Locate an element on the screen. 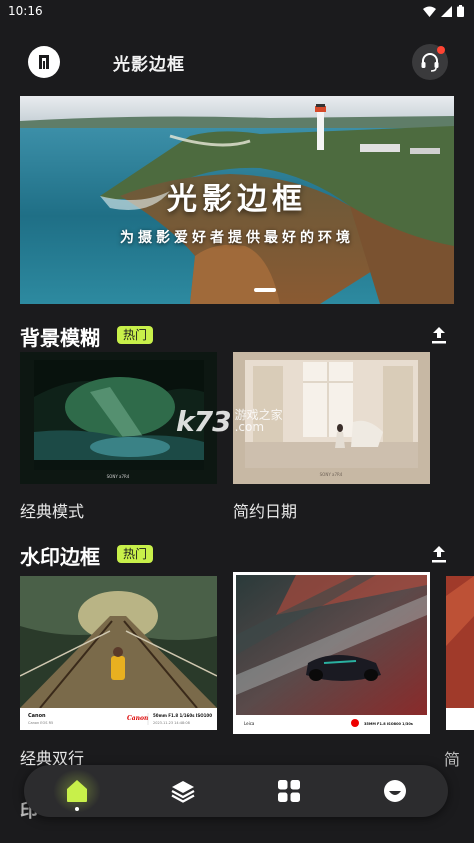  racing-car-photo: Leica 35MM F1.8 ISO800 1/30s is located at coordinates (331, 653).